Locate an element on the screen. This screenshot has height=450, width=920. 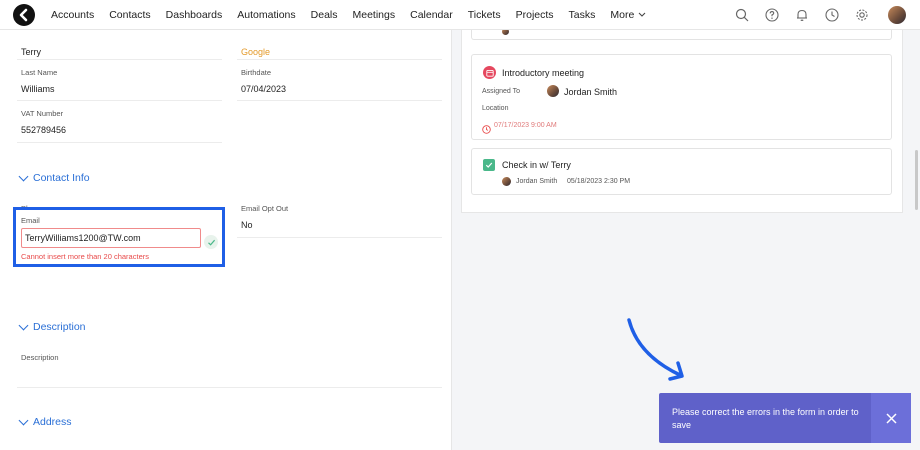
task-owner: Jordan Smith is located at coordinates (537, 181).